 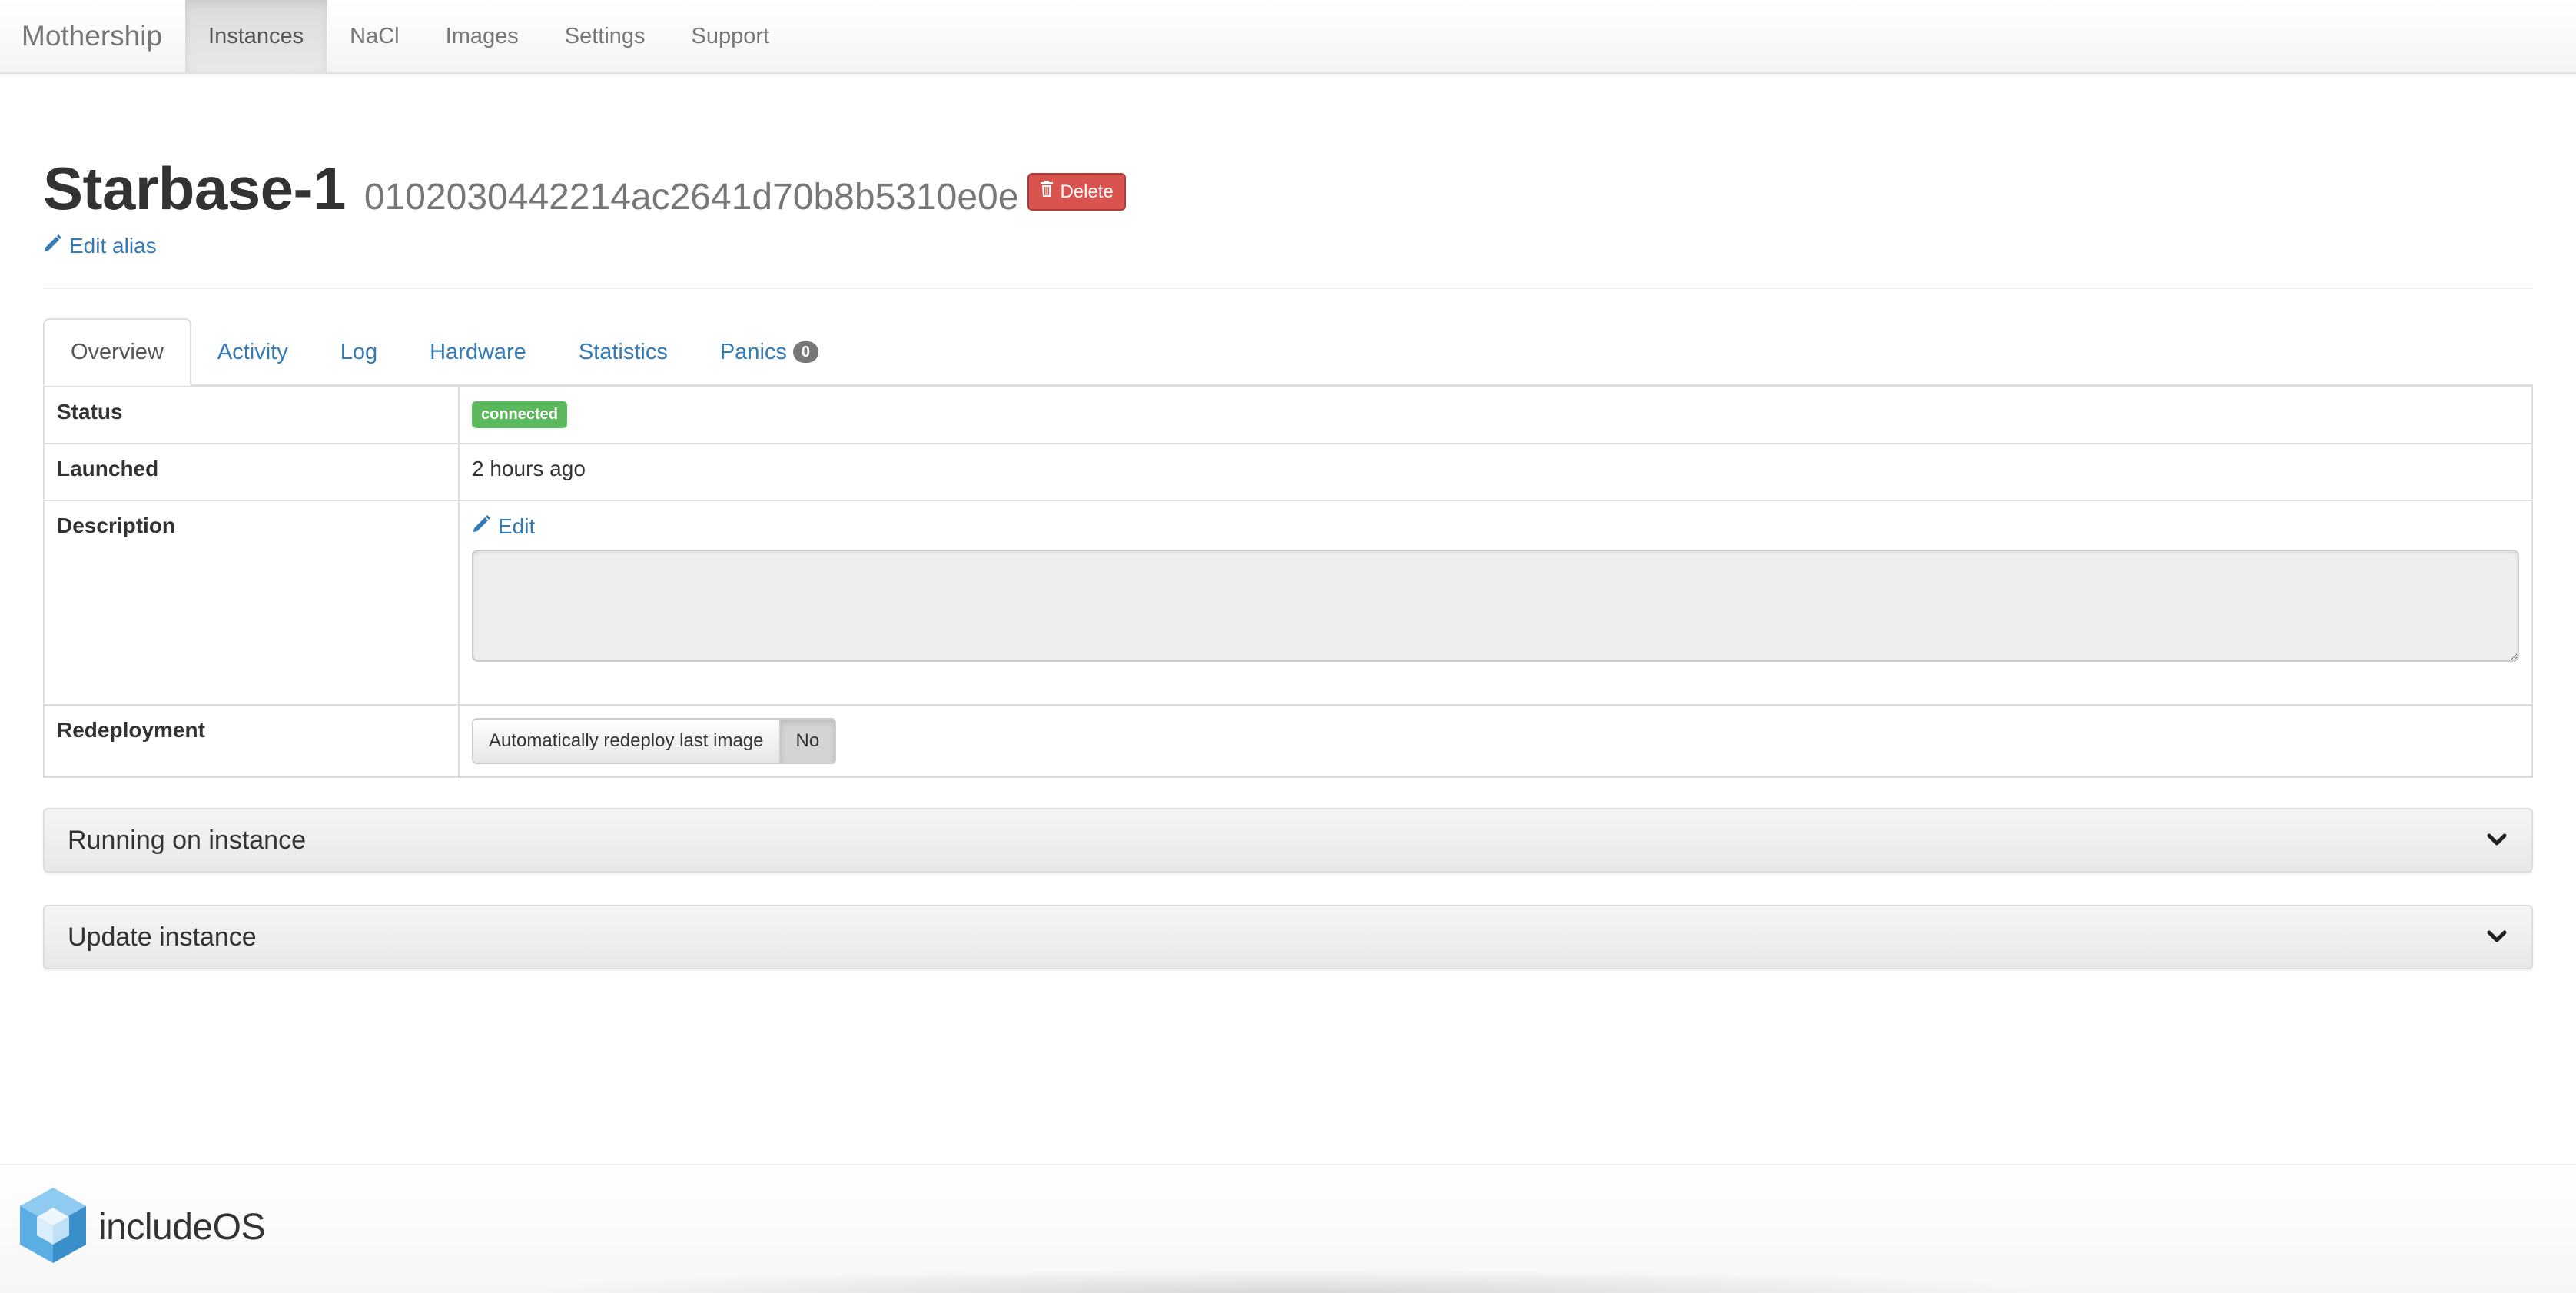 What do you see at coordinates (805, 352) in the screenshot?
I see `panics-count-badge: 0` at bounding box center [805, 352].